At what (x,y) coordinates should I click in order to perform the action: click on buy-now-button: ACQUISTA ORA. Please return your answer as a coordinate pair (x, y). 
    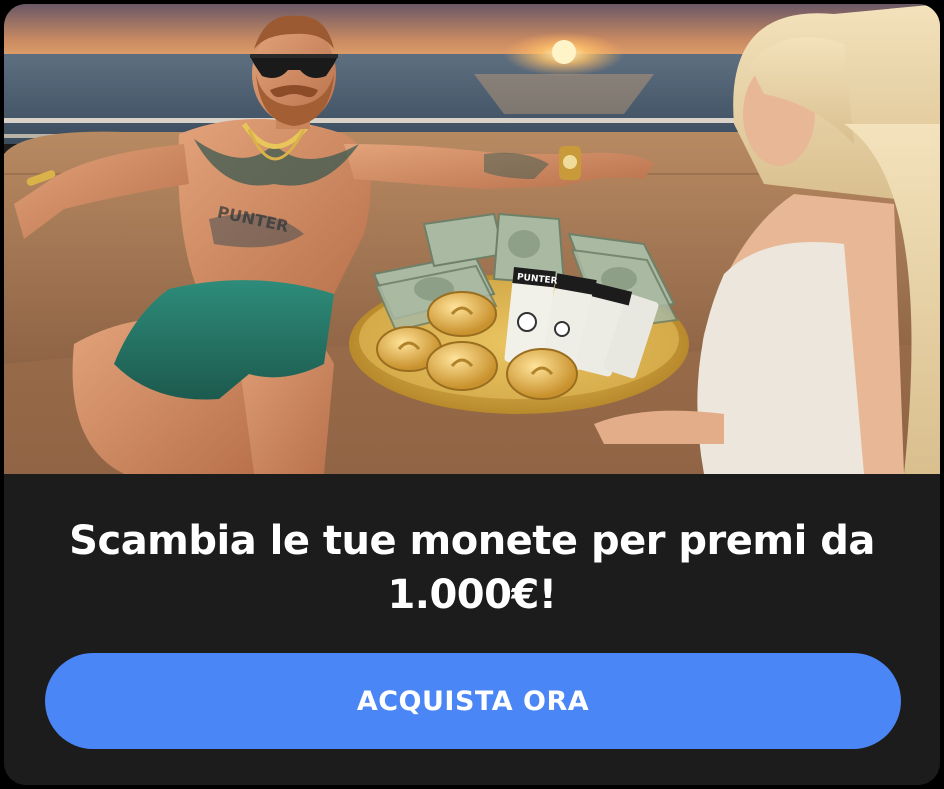
    Looking at the image, I should click on (473, 701).